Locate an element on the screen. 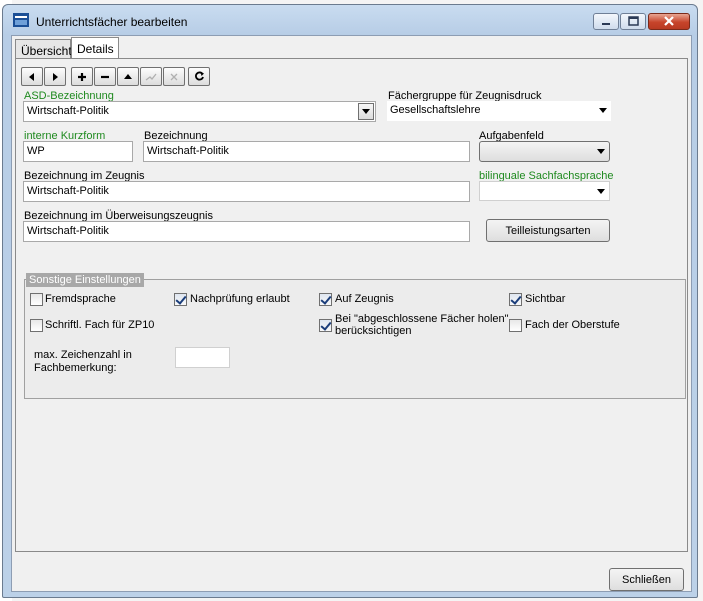 This screenshot has width=703, height=601. nachpruefung-checkbox is located at coordinates (180, 299).